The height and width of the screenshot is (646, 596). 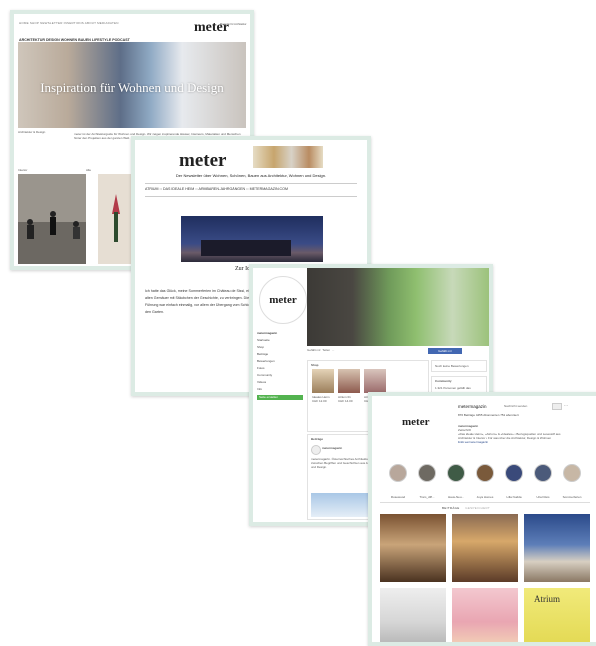 I want to click on story-highlight: Rosewood, so click(x=398, y=483).